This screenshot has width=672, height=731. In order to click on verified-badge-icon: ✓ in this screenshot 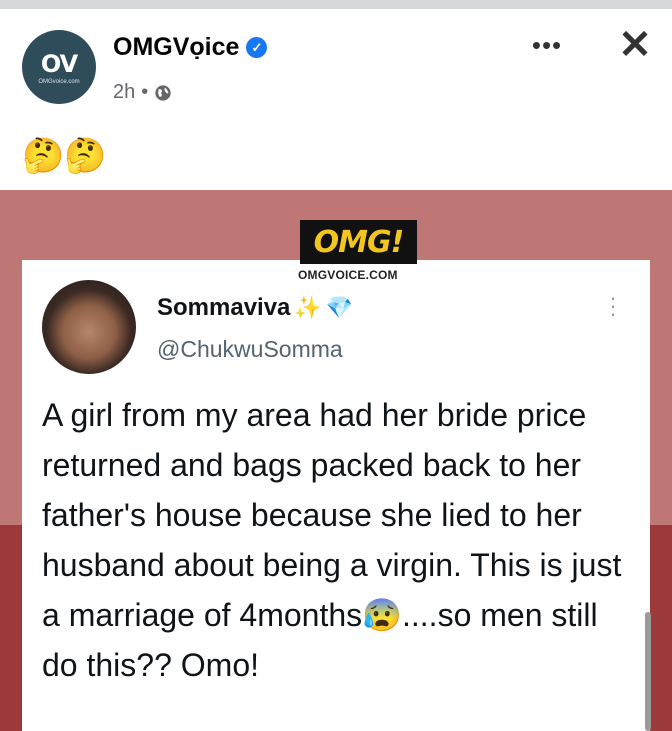, I will do `click(257, 47)`.